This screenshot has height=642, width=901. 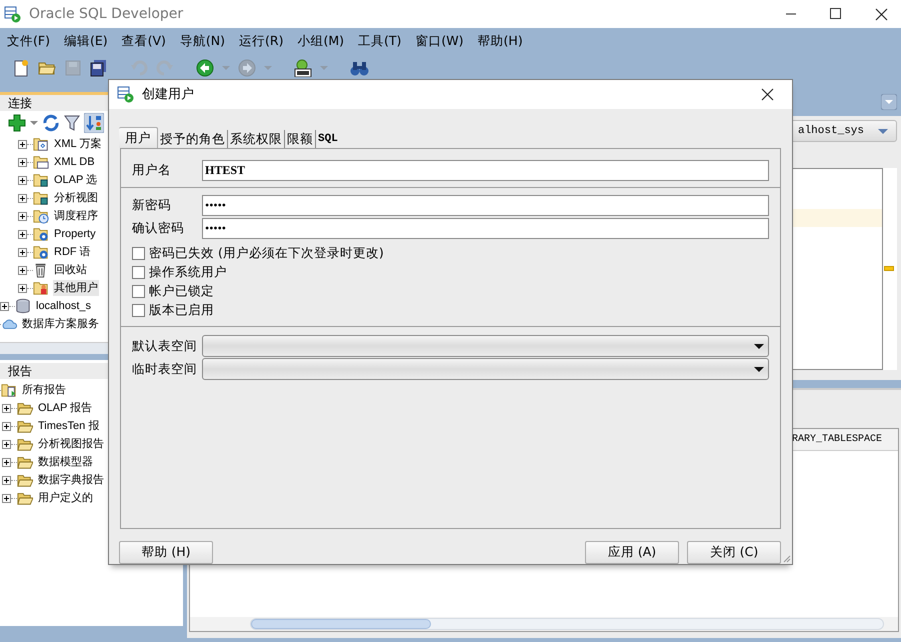 I want to click on tree-item: XML 万案, so click(x=77, y=144).